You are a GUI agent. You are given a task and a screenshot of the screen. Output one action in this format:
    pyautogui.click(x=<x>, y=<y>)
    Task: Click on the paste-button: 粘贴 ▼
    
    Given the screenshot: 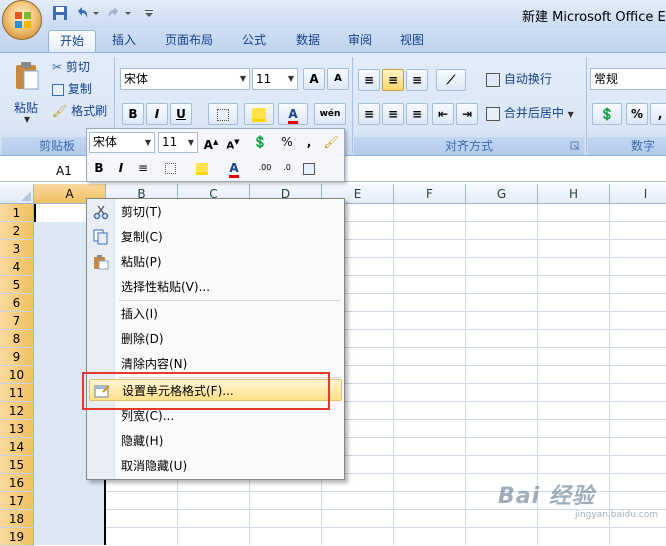 What is the action you would take?
    pyautogui.click(x=28, y=91)
    